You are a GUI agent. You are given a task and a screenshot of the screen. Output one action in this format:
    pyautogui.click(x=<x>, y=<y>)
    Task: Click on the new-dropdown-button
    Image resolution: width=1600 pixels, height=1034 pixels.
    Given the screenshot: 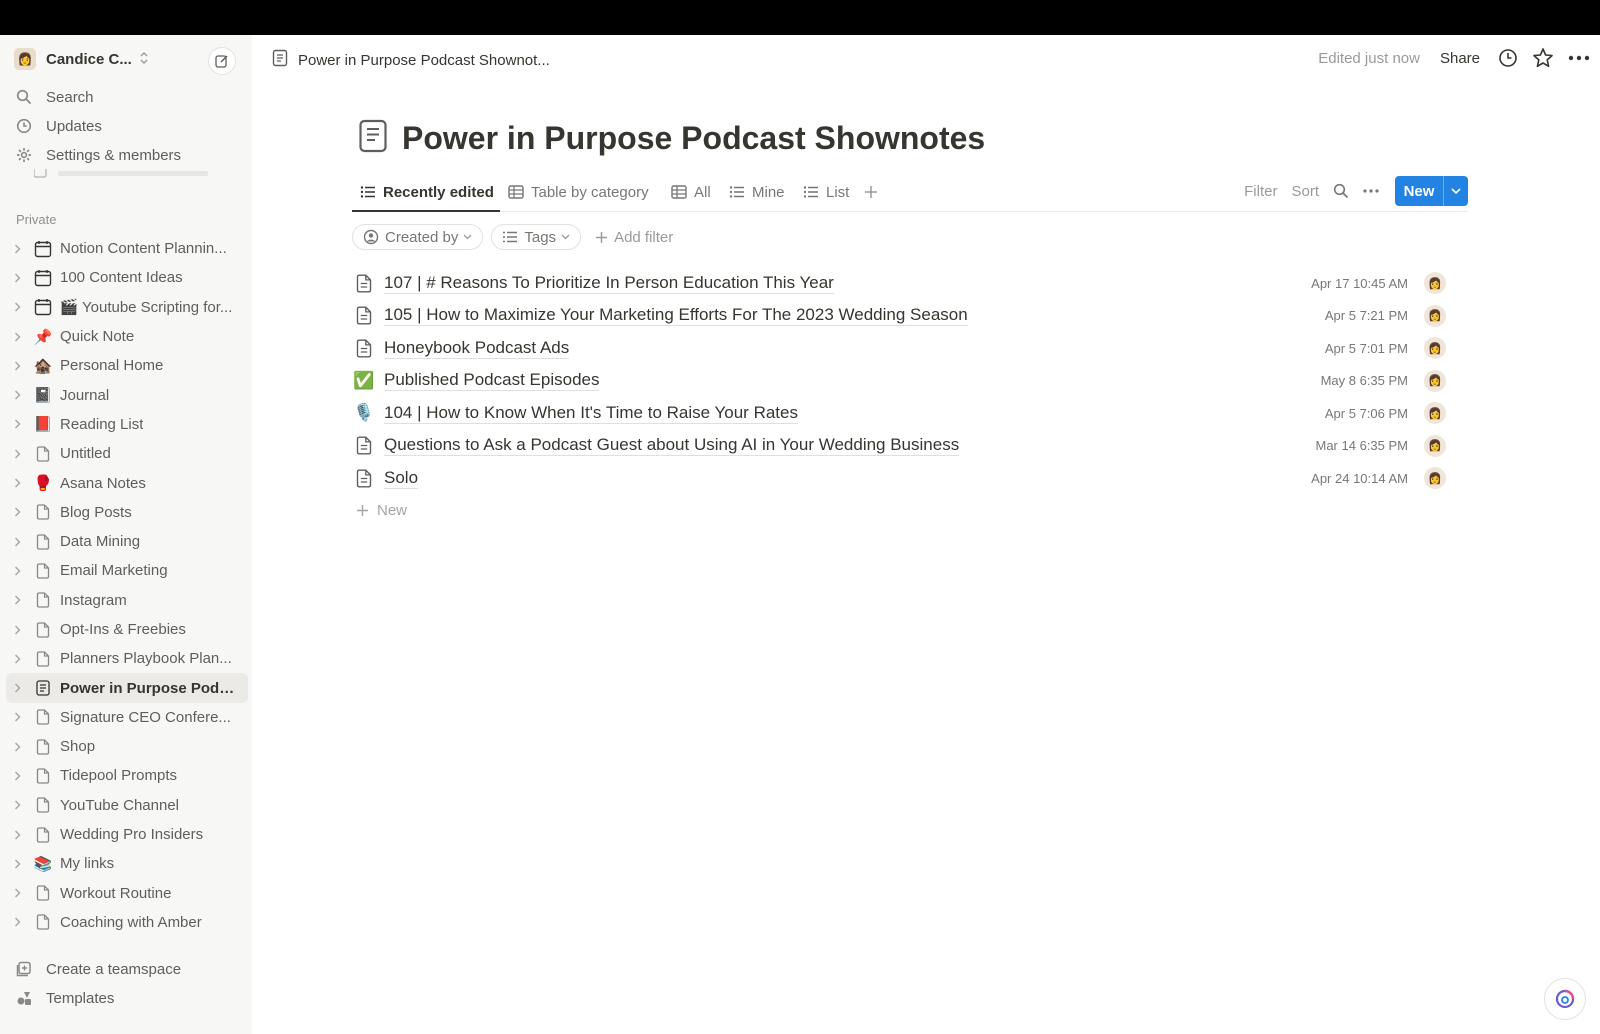 What is the action you would take?
    pyautogui.click(x=1455, y=191)
    